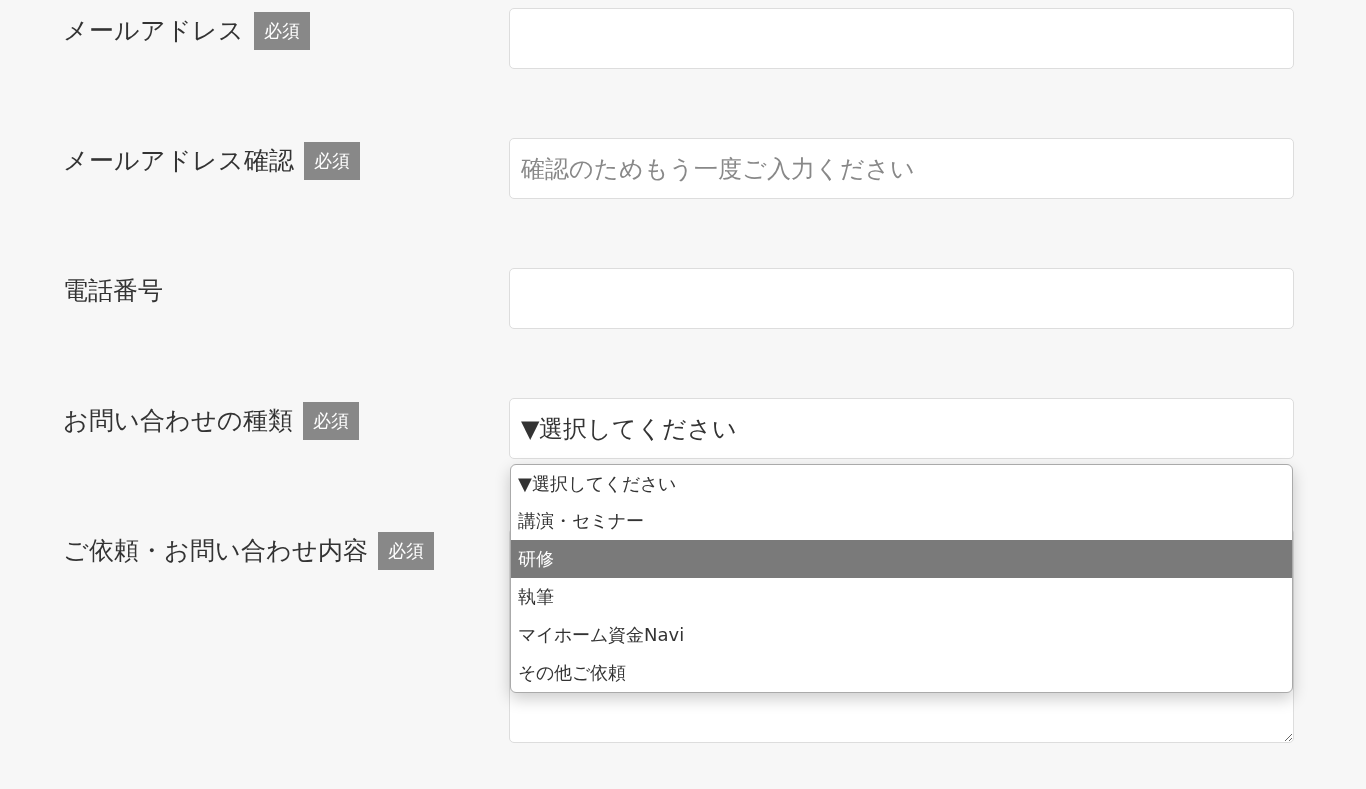 This screenshot has height=789, width=1366. Describe the element at coordinates (178, 421) in the screenshot. I see `field-label: お問い合わせの種類` at that location.